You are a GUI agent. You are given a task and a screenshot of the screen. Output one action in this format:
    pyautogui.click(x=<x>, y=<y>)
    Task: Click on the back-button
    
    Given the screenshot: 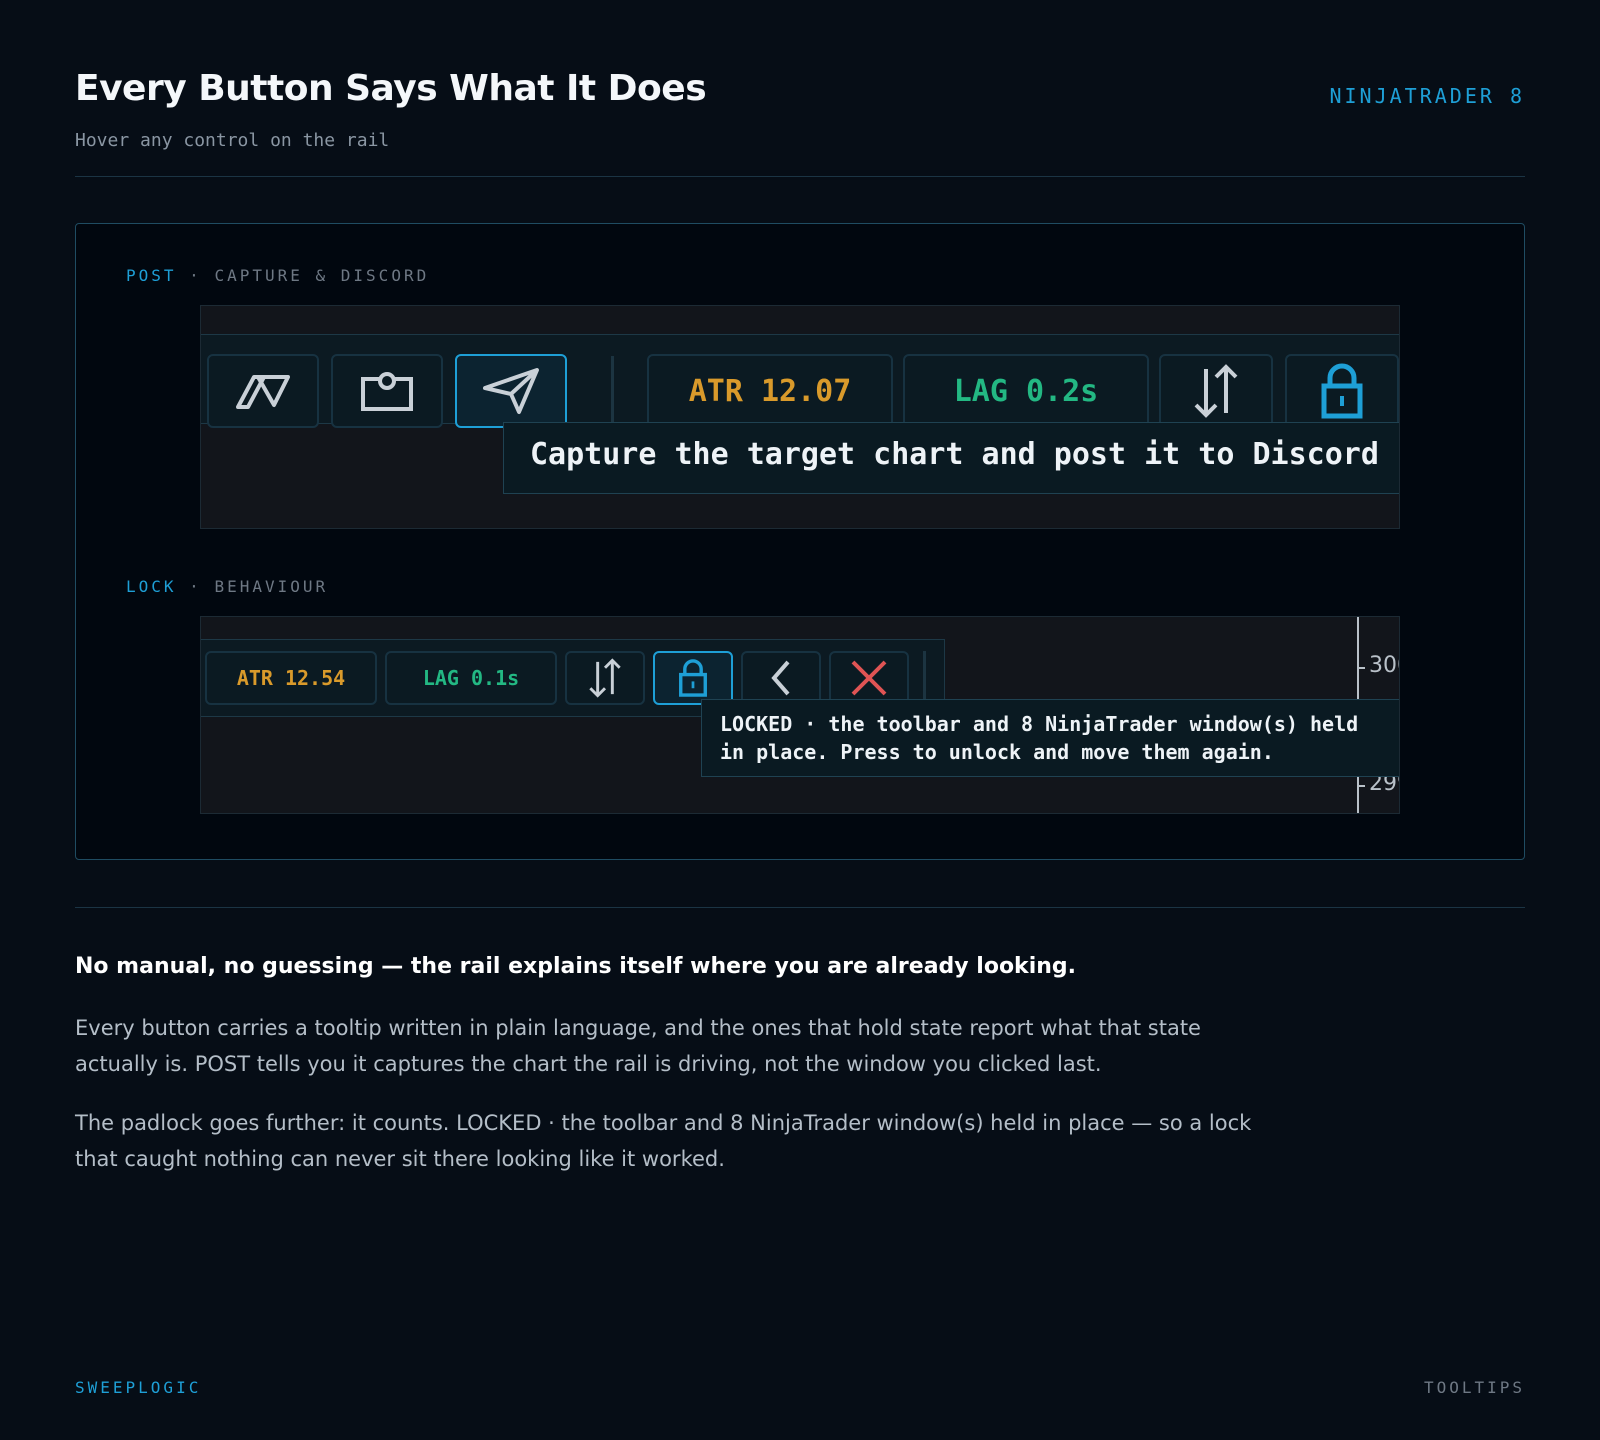 What is the action you would take?
    pyautogui.click(x=781, y=678)
    